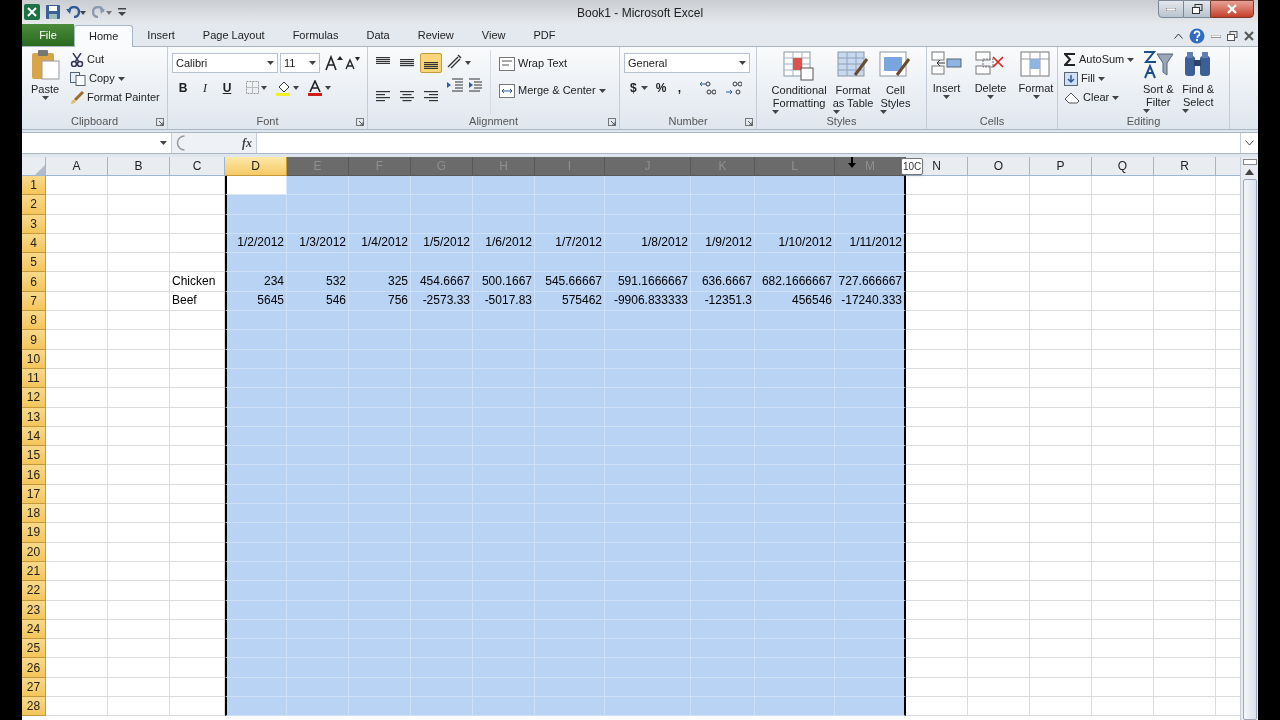 The height and width of the screenshot is (720, 1280). I want to click on fill-button: Fill, so click(1099, 78).